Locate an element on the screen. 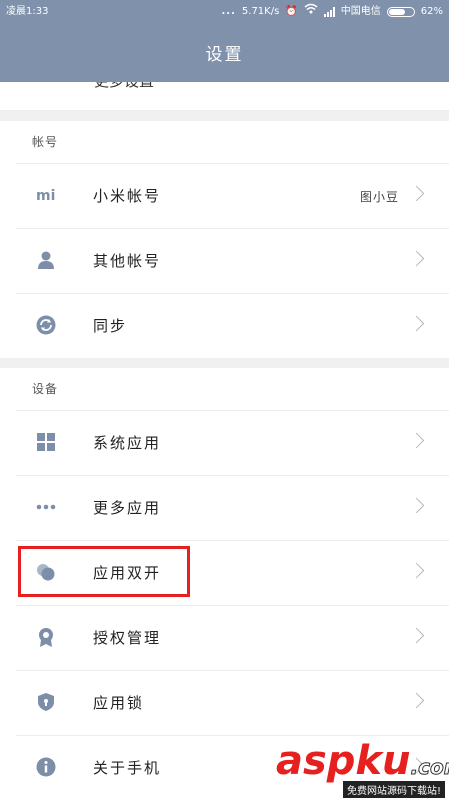 The image size is (449, 800). shield-lock-icon is located at coordinates (46, 702).